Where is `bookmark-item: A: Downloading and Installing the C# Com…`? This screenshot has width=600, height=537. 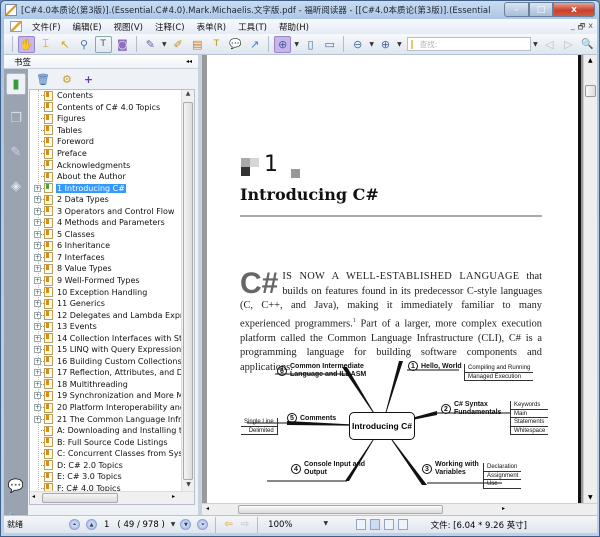
bookmark-item: A: Downloading and Installing the C# Com… is located at coordinates (106, 431).